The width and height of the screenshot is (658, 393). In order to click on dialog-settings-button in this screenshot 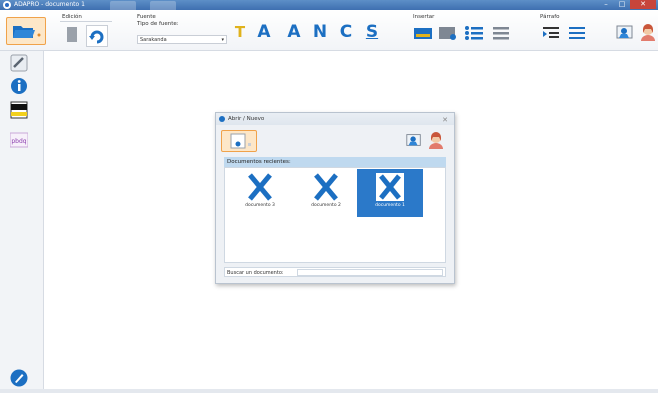, I will do `click(414, 140)`.